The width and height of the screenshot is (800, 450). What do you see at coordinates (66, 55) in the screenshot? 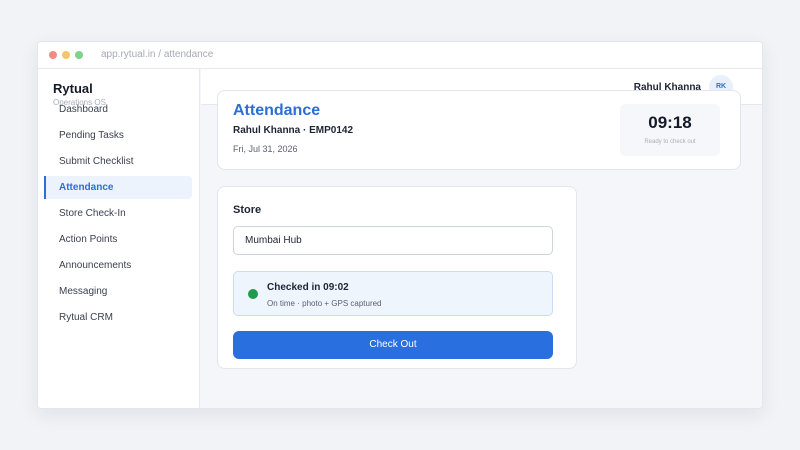
I see `minimize-window-dot-icon` at bounding box center [66, 55].